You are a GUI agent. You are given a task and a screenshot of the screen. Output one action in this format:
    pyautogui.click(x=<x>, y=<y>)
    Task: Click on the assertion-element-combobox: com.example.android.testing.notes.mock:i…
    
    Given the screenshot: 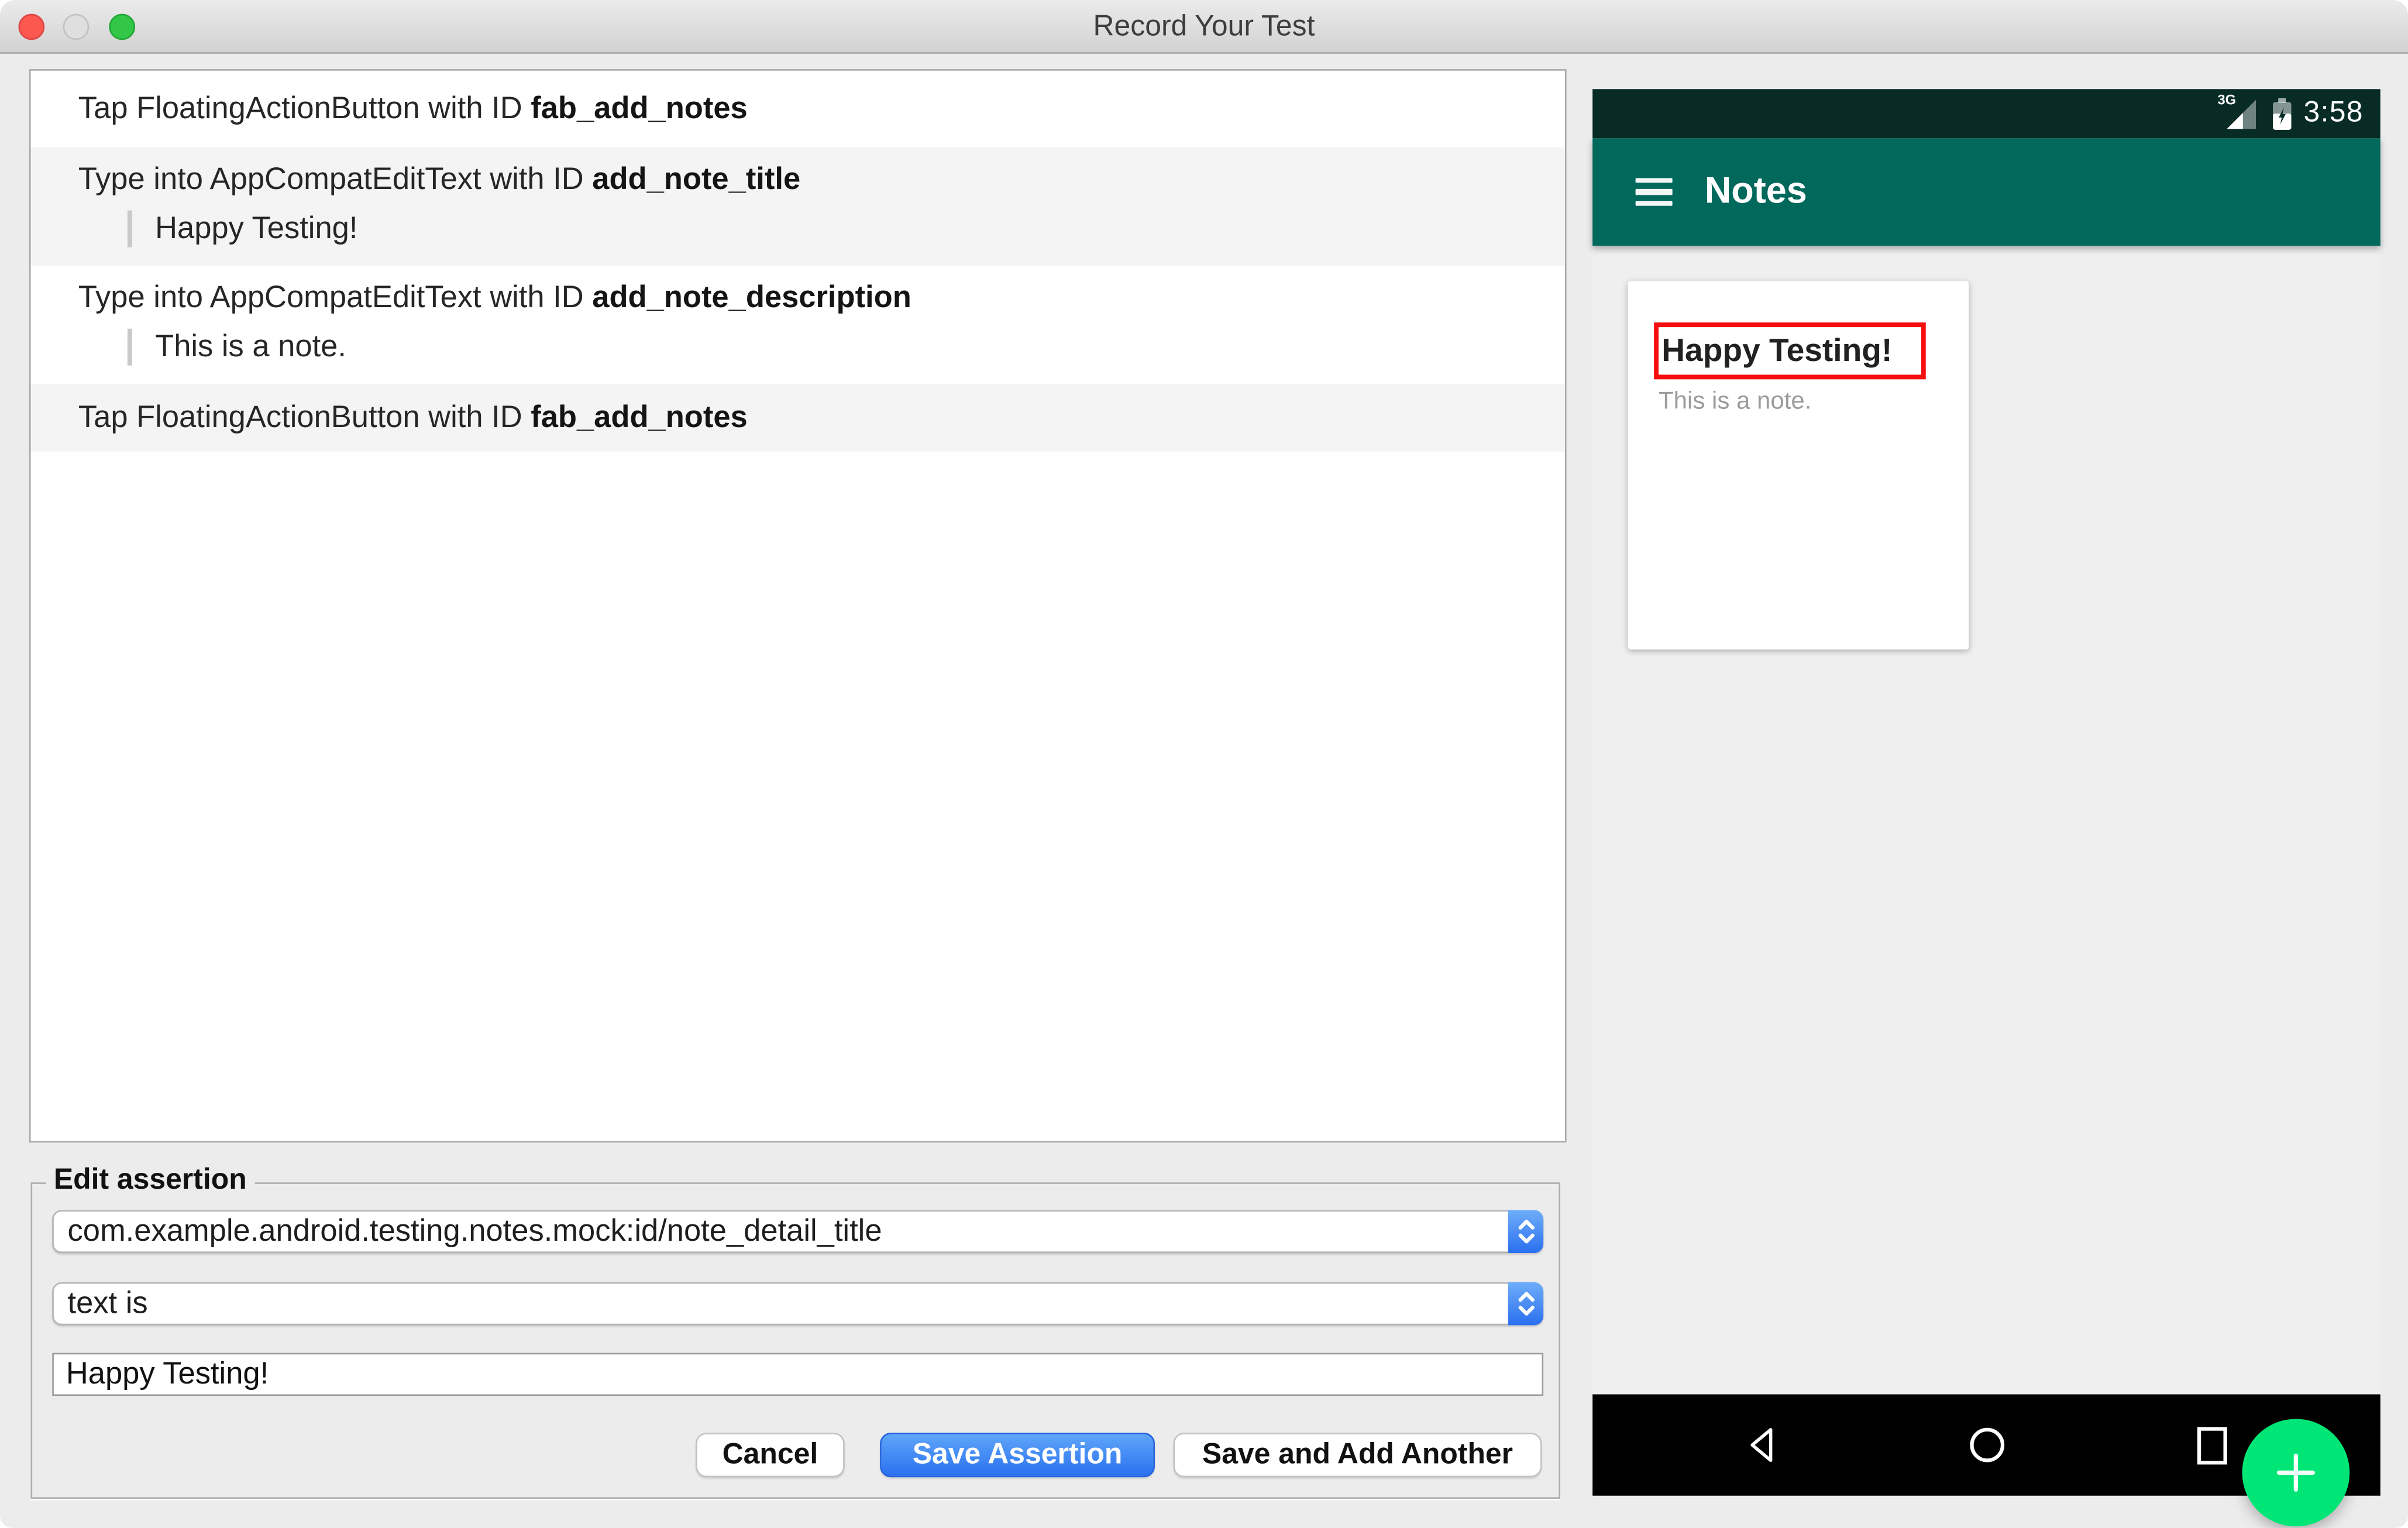 What is the action you would take?
    pyautogui.click(x=798, y=1231)
    